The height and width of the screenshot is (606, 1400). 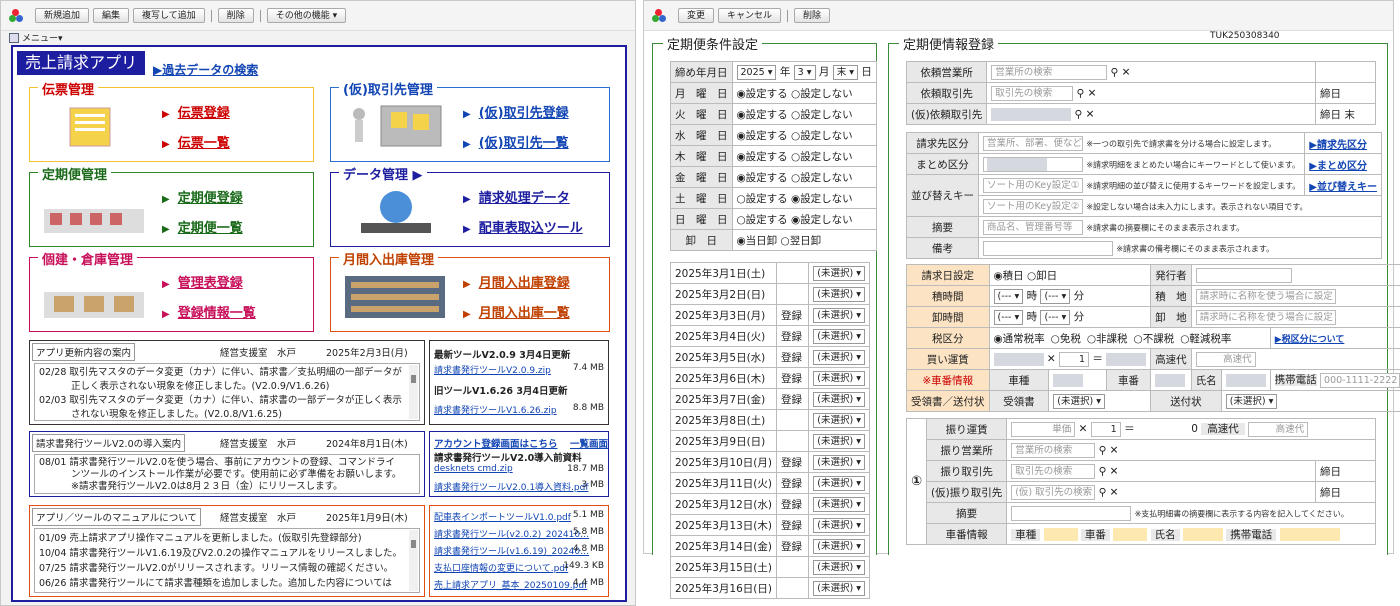 I want to click on material-file-link: desknets cmd.zip, so click(x=473, y=469).